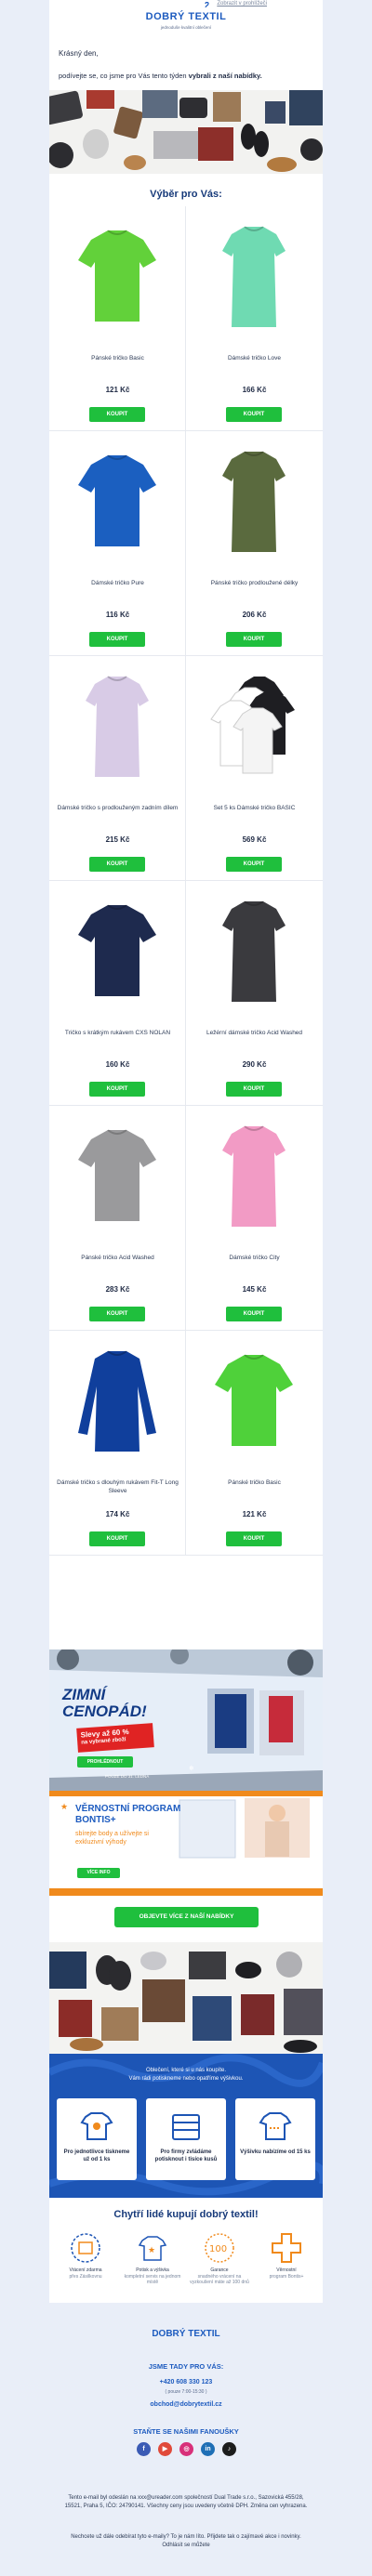  I want to click on tiktok-icon: ♪, so click(229, 2449).